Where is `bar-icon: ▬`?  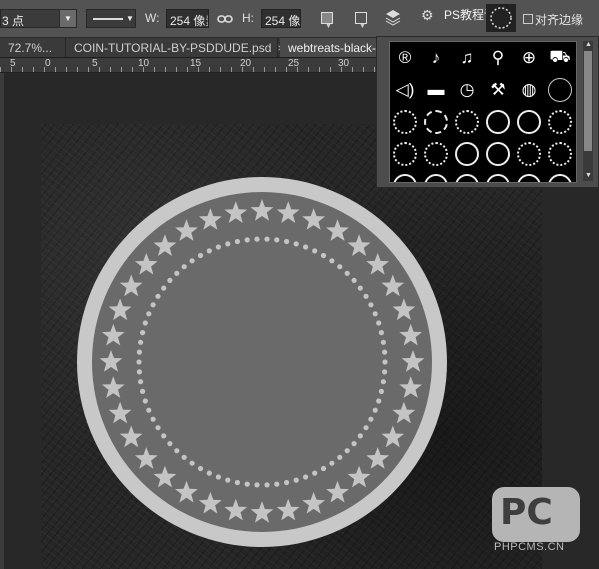 bar-icon: ▬ is located at coordinates (436, 89).